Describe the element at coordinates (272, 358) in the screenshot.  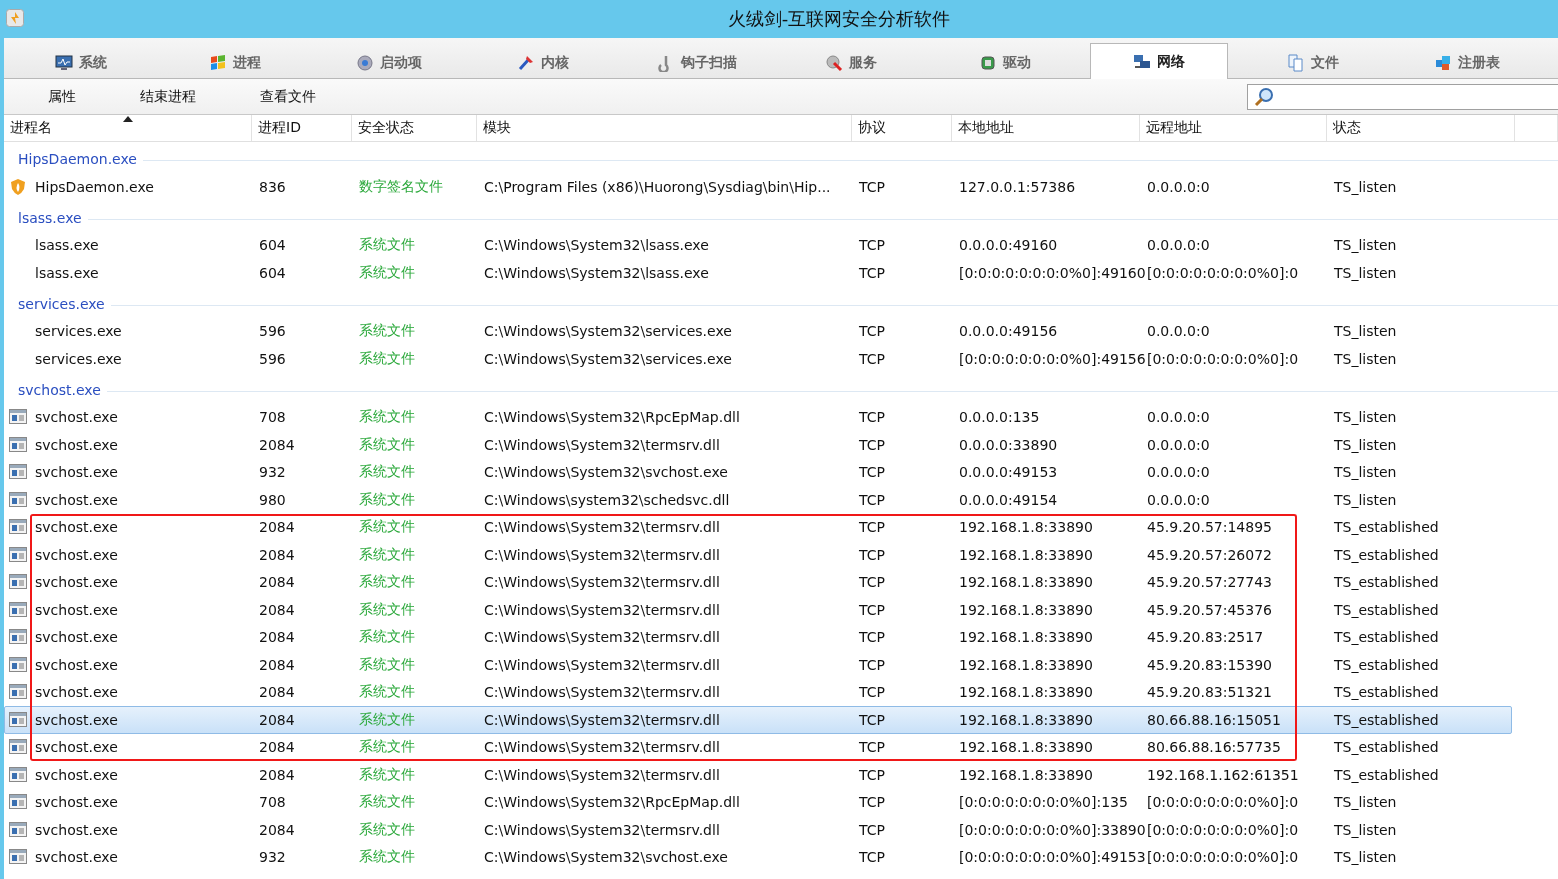
I see `table-cell-text: 596` at that location.